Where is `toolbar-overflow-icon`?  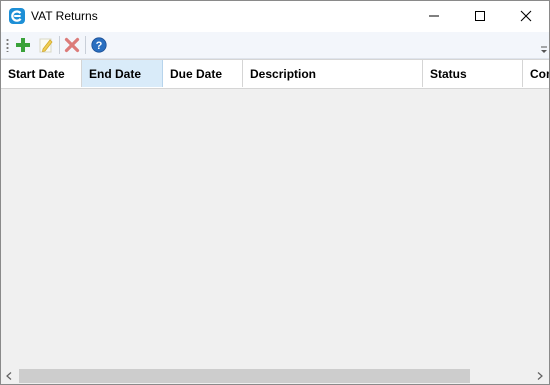
toolbar-overflow-icon is located at coordinates (544, 50).